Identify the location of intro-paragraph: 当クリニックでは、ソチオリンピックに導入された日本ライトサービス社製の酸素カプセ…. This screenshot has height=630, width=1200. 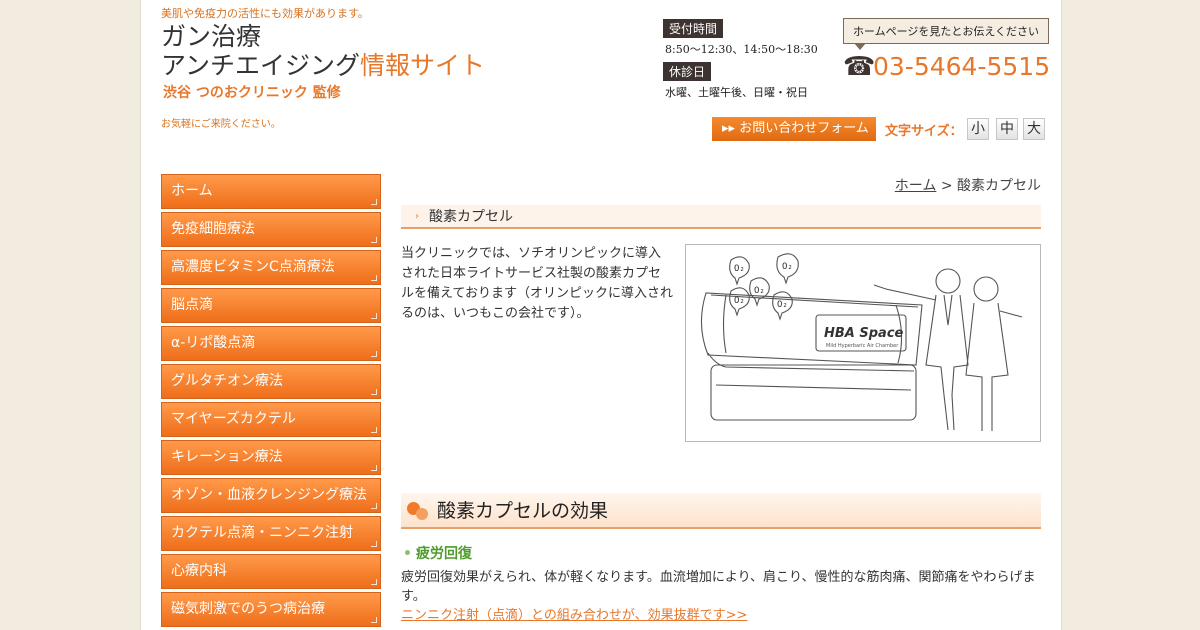
(537, 283).